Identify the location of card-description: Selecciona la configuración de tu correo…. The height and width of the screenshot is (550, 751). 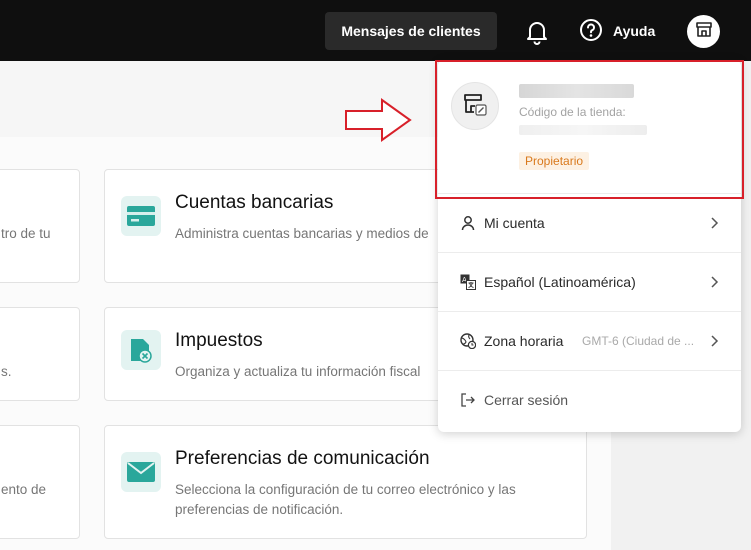
(345, 499).